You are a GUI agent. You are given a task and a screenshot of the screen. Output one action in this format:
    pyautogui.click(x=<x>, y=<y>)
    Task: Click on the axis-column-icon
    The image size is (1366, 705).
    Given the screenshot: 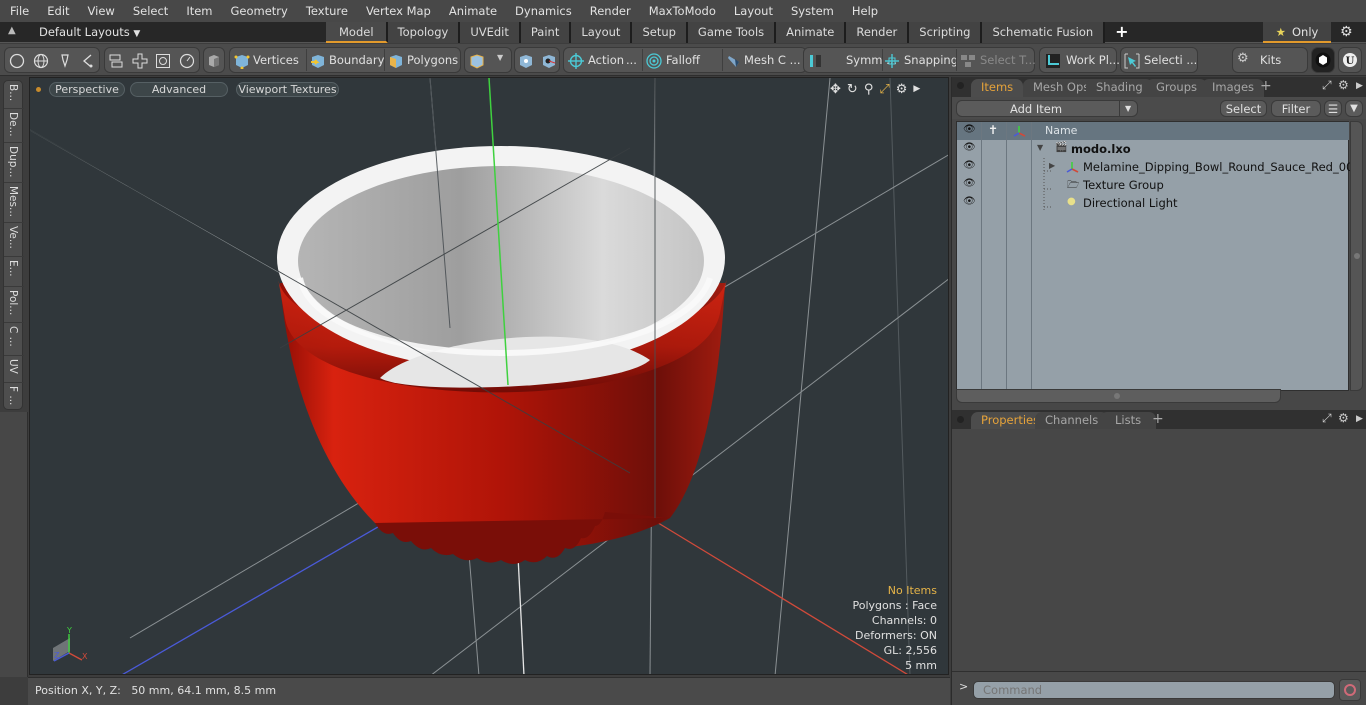 What is the action you would take?
    pyautogui.click(x=1019, y=131)
    